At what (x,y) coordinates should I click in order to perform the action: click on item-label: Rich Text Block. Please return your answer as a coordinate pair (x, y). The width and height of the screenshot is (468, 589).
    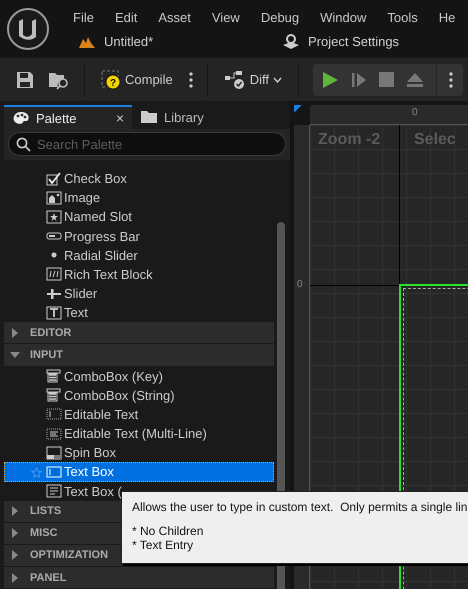
    Looking at the image, I should click on (108, 274).